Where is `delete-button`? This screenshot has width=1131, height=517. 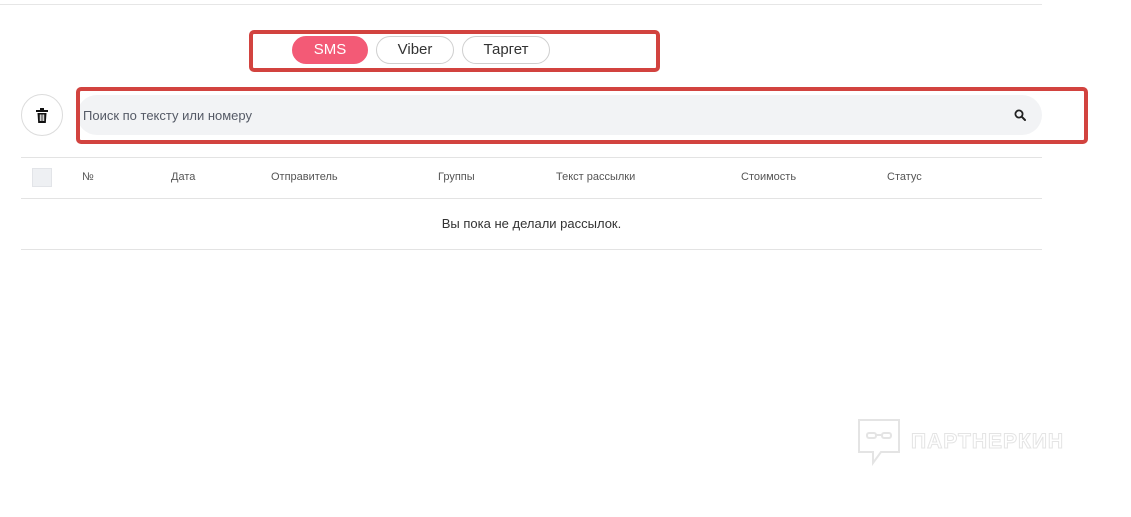 delete-button is located at coordinates (42, 115).